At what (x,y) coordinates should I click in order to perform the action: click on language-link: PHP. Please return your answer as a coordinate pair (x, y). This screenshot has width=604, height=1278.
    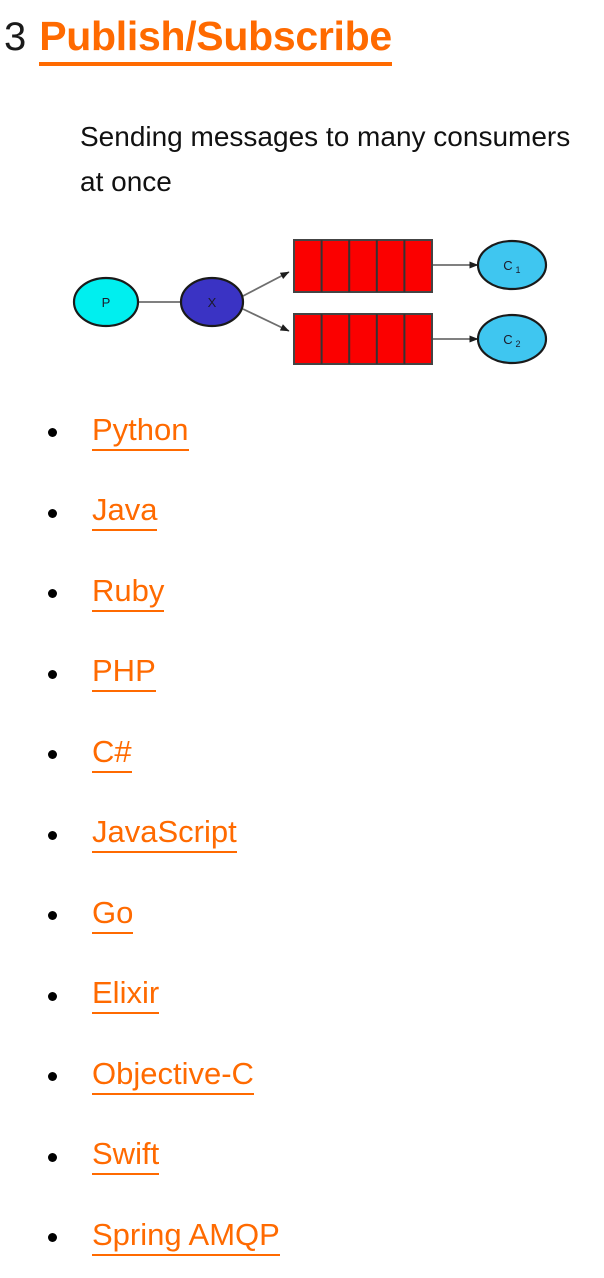
    Looking at the image, I should click on (124, 674).